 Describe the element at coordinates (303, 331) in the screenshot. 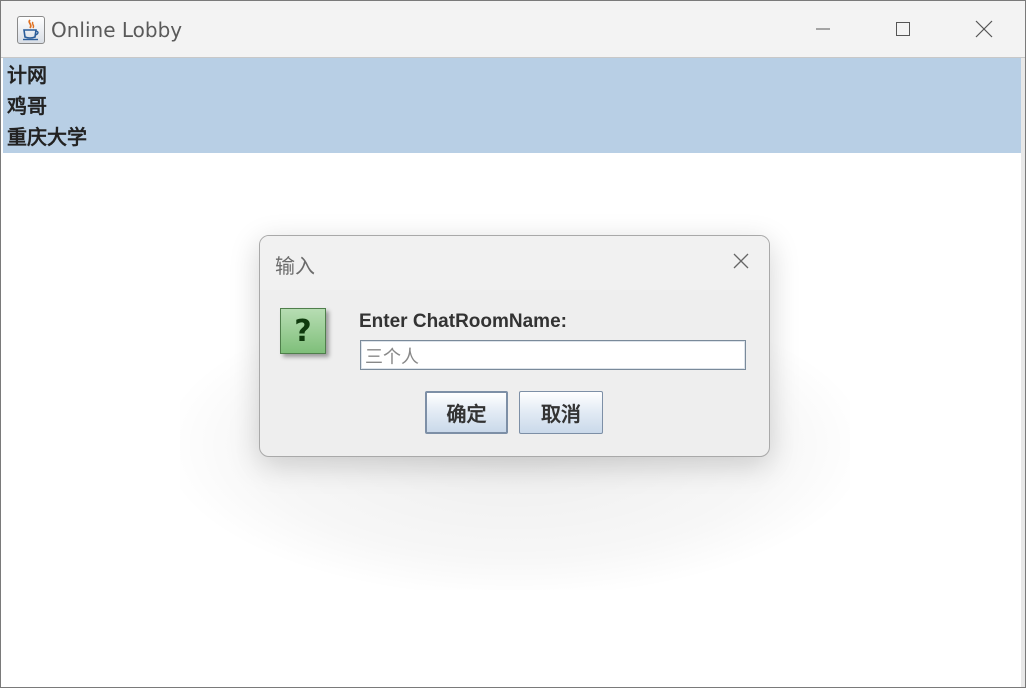

I see `question-icon: ?` at that location.